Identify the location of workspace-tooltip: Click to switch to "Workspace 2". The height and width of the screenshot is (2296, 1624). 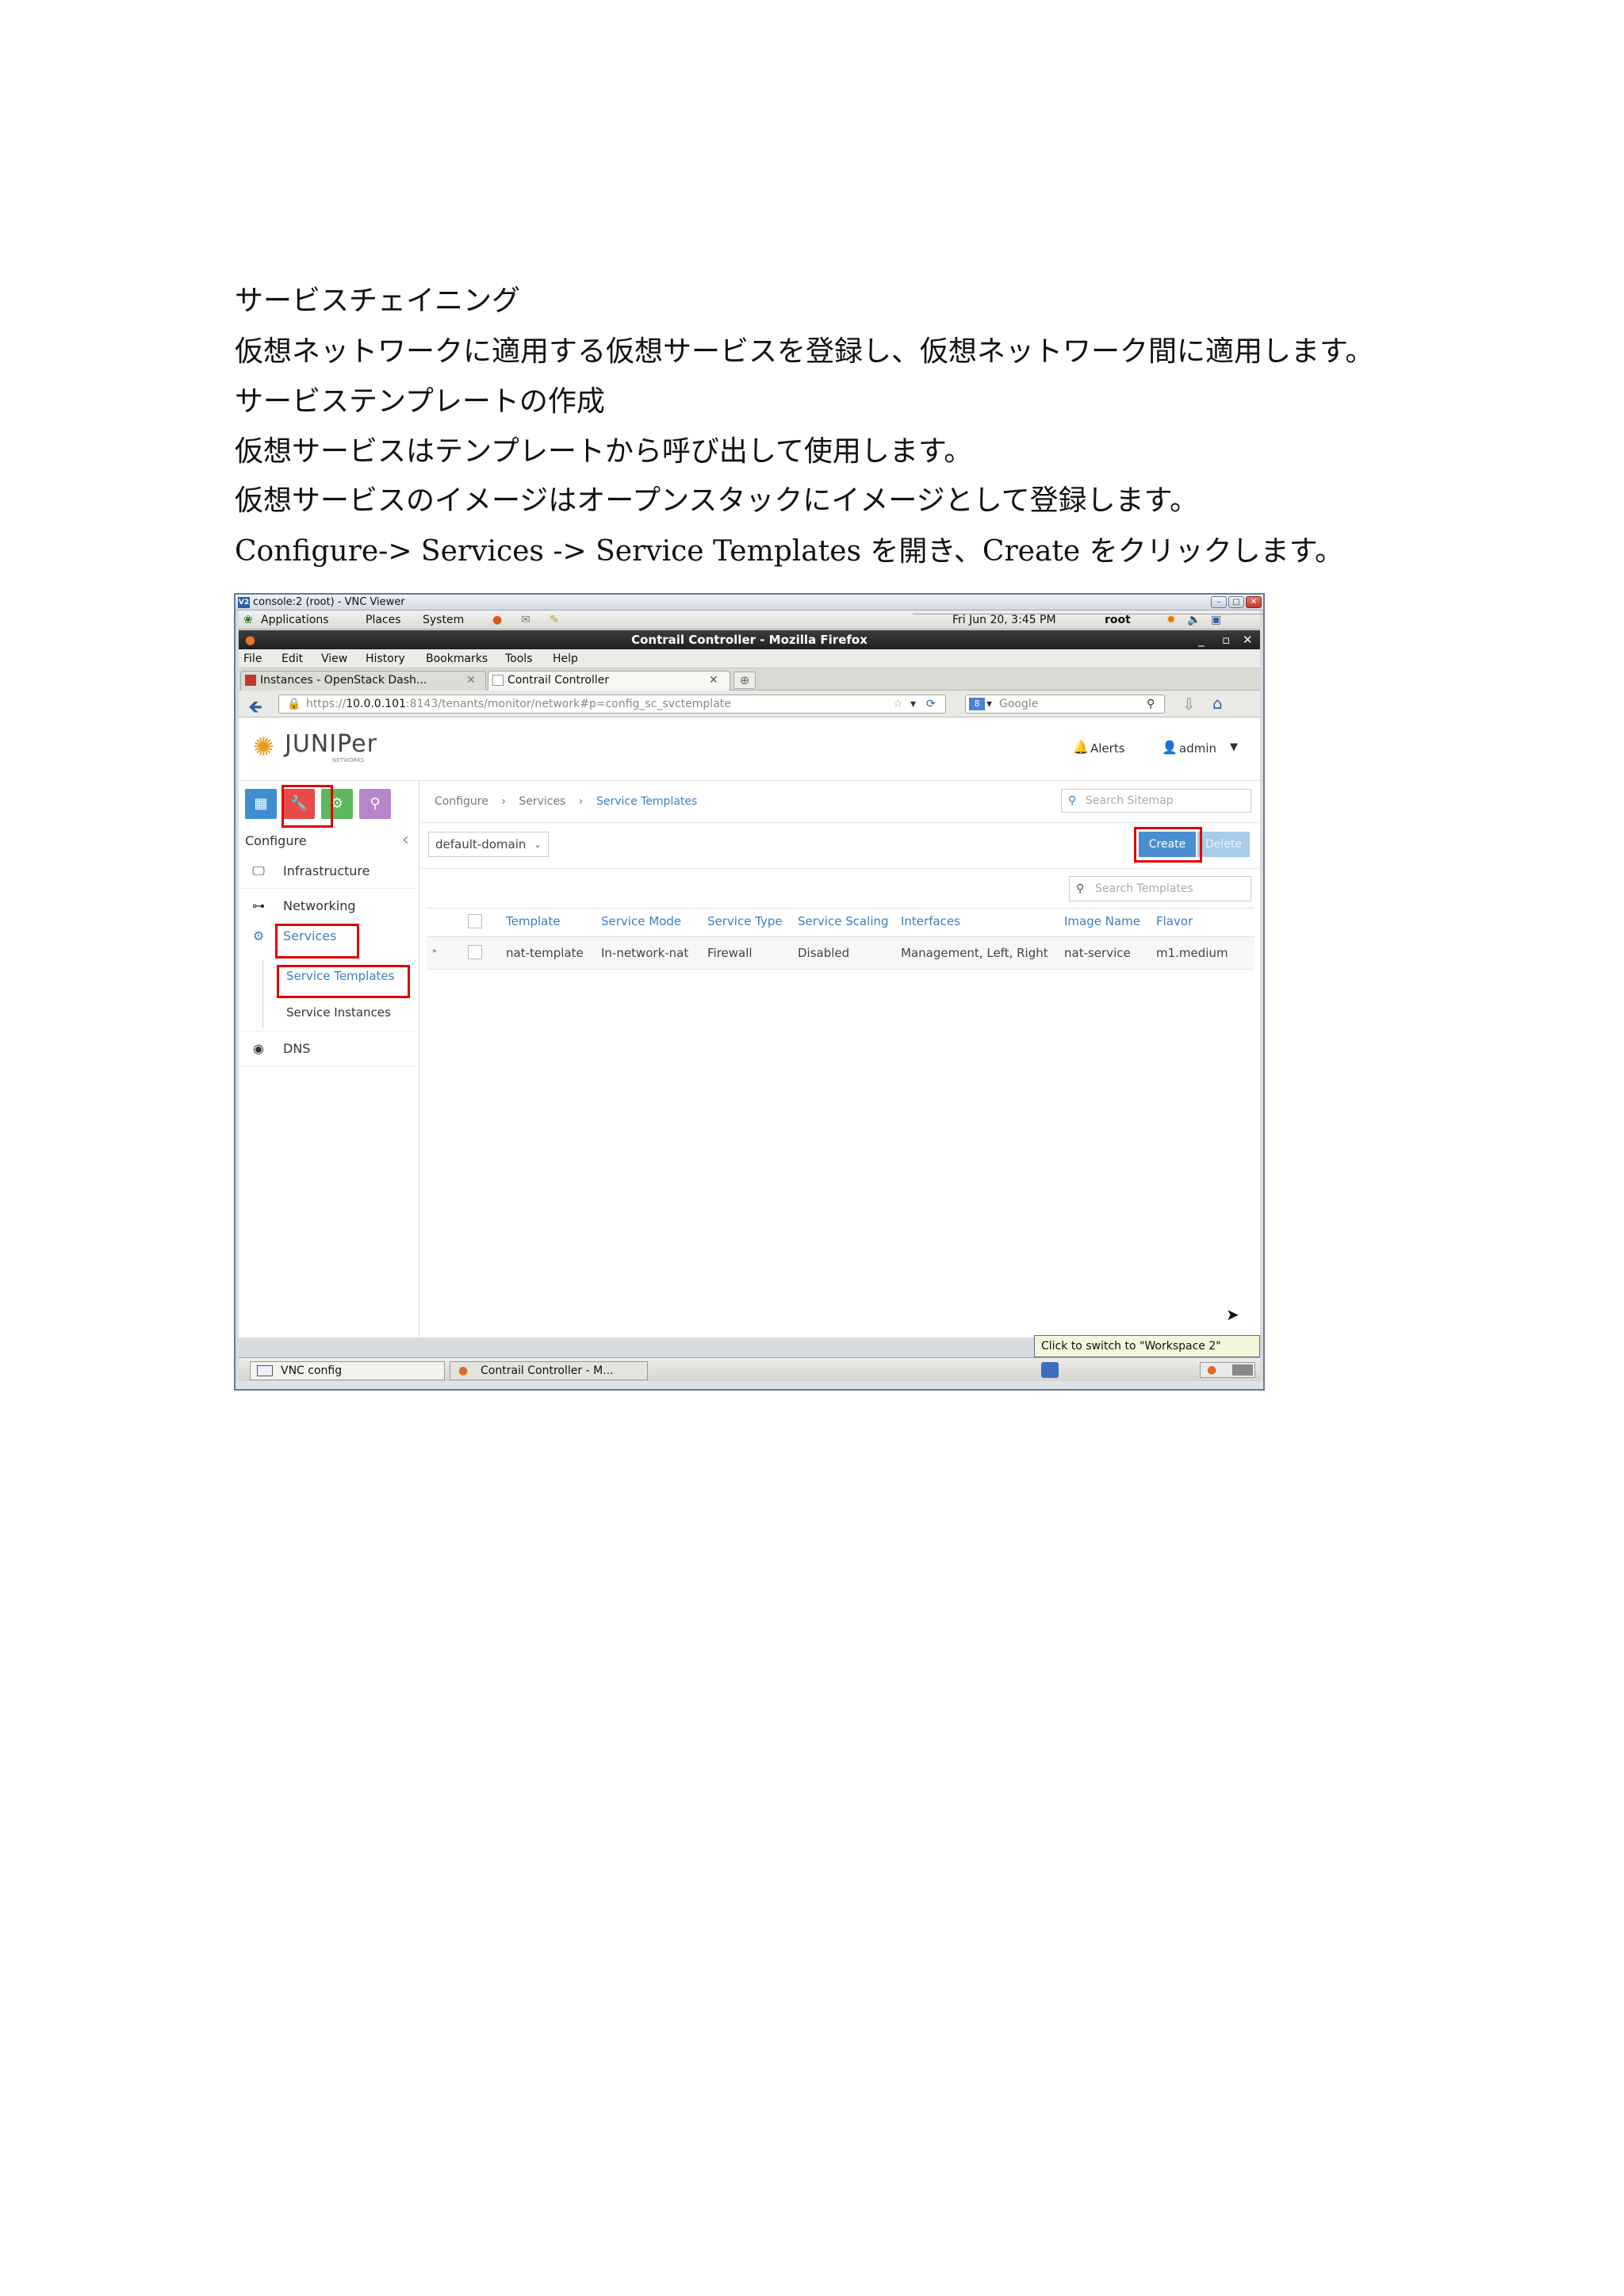
(1147, 1346).